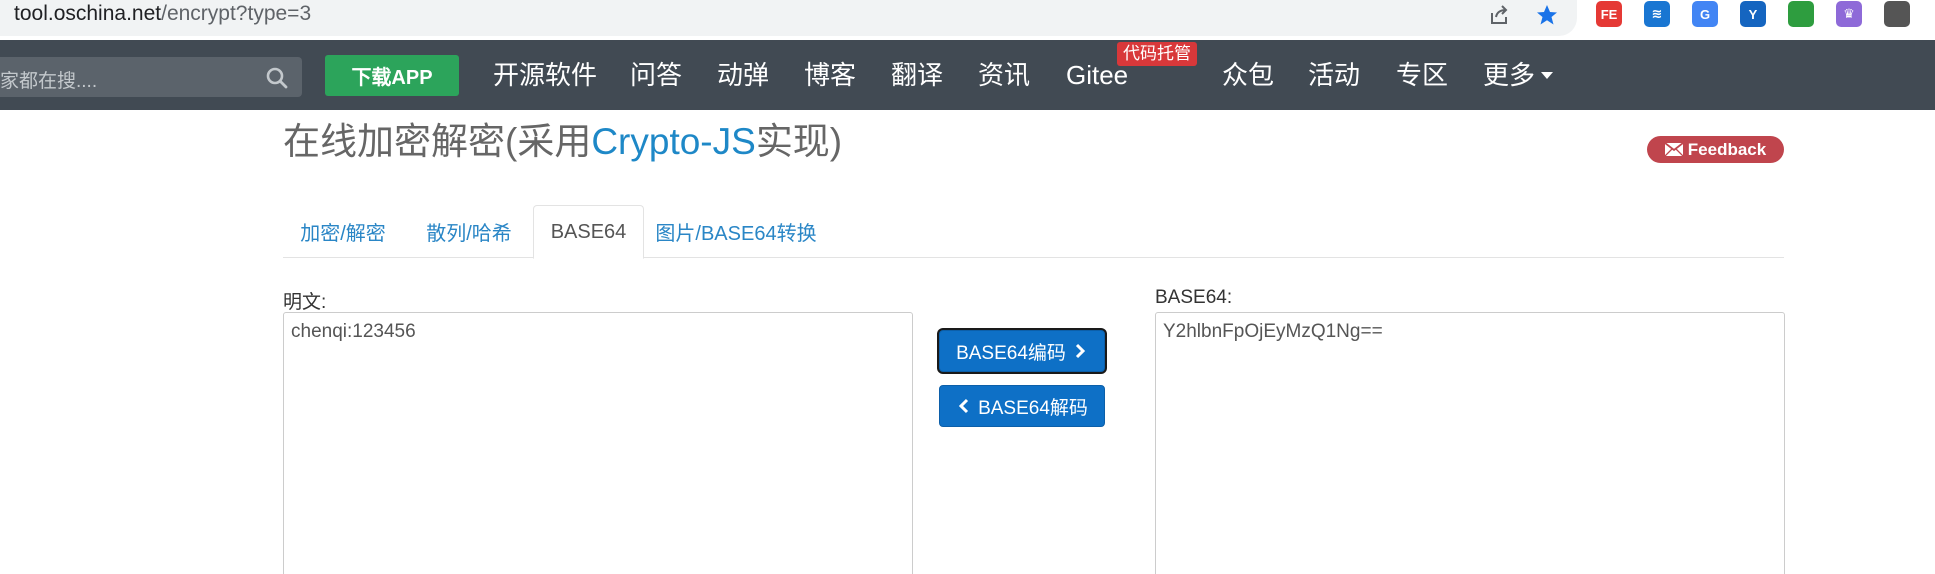 The width and height of the screenshot is (1935, 574). What do you see at coordinates (1004, 75) in the screenshot?
I see `nav-news: 资讯` at bounding box center [1004, 75].